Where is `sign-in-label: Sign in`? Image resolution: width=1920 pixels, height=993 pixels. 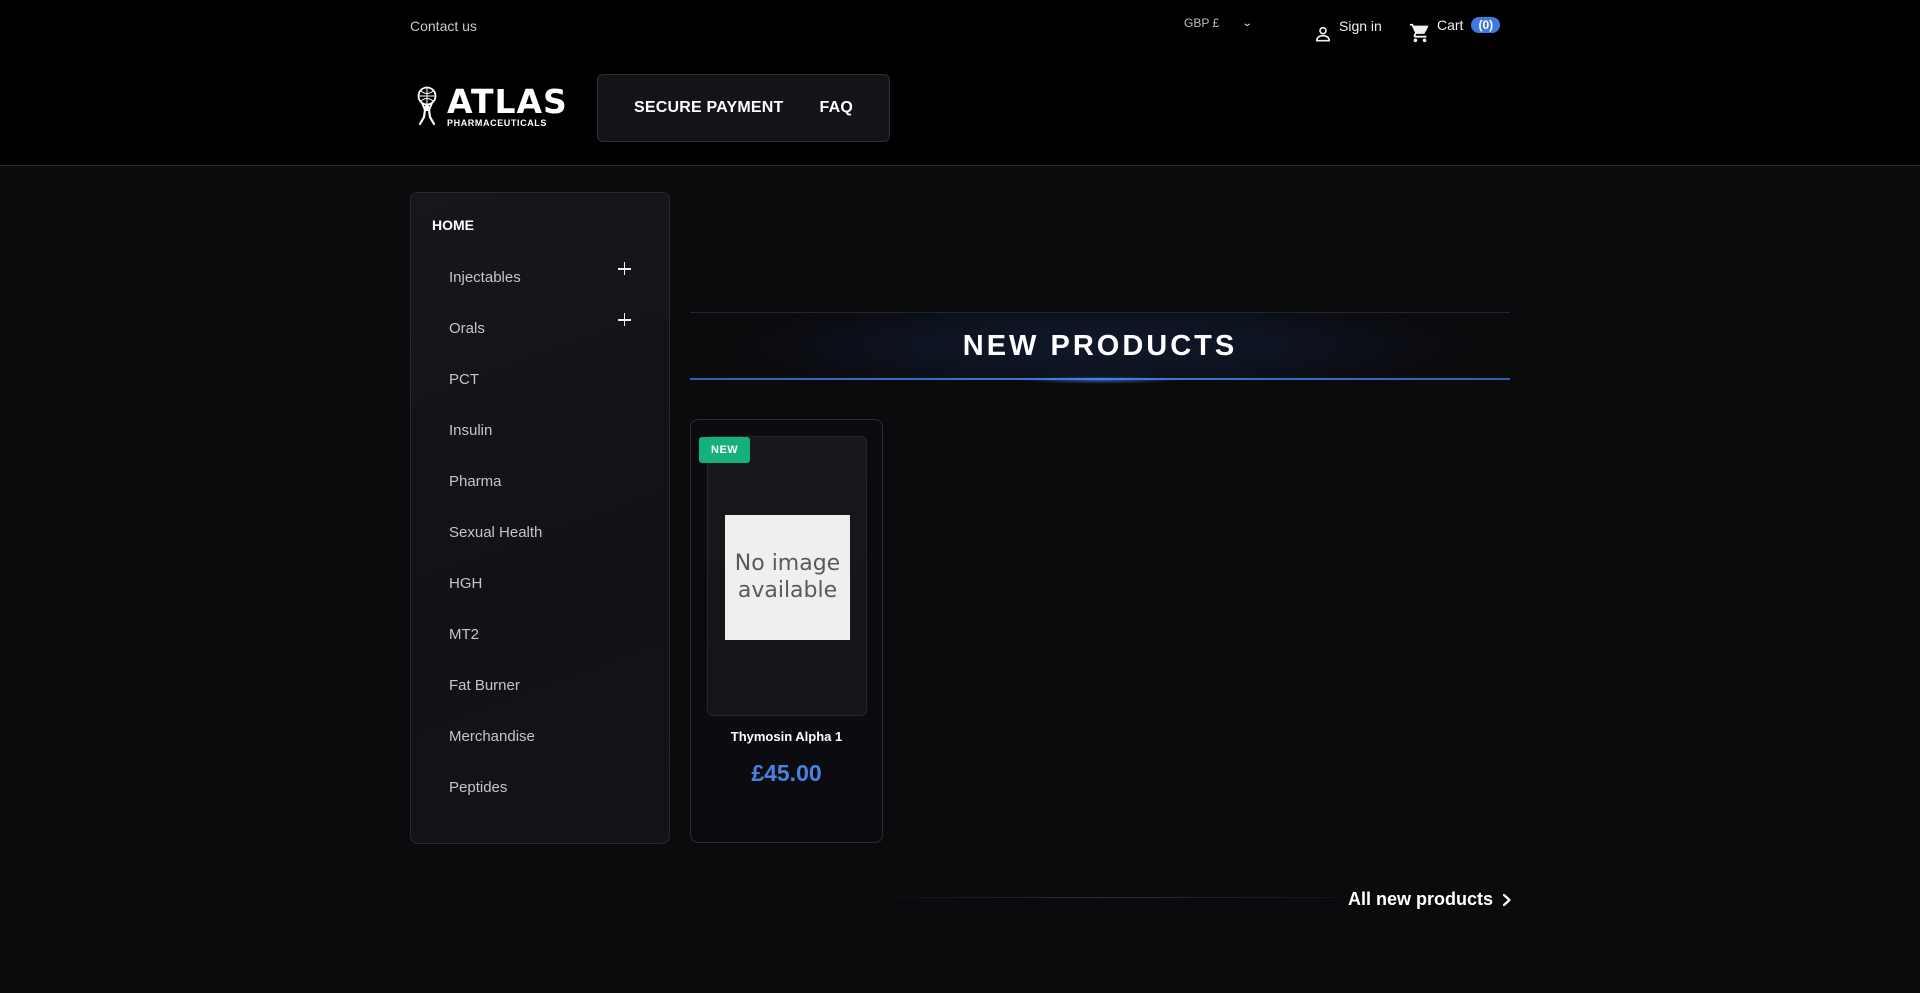 sign-in-label: Sign in is located at coordinates (1360, 26).